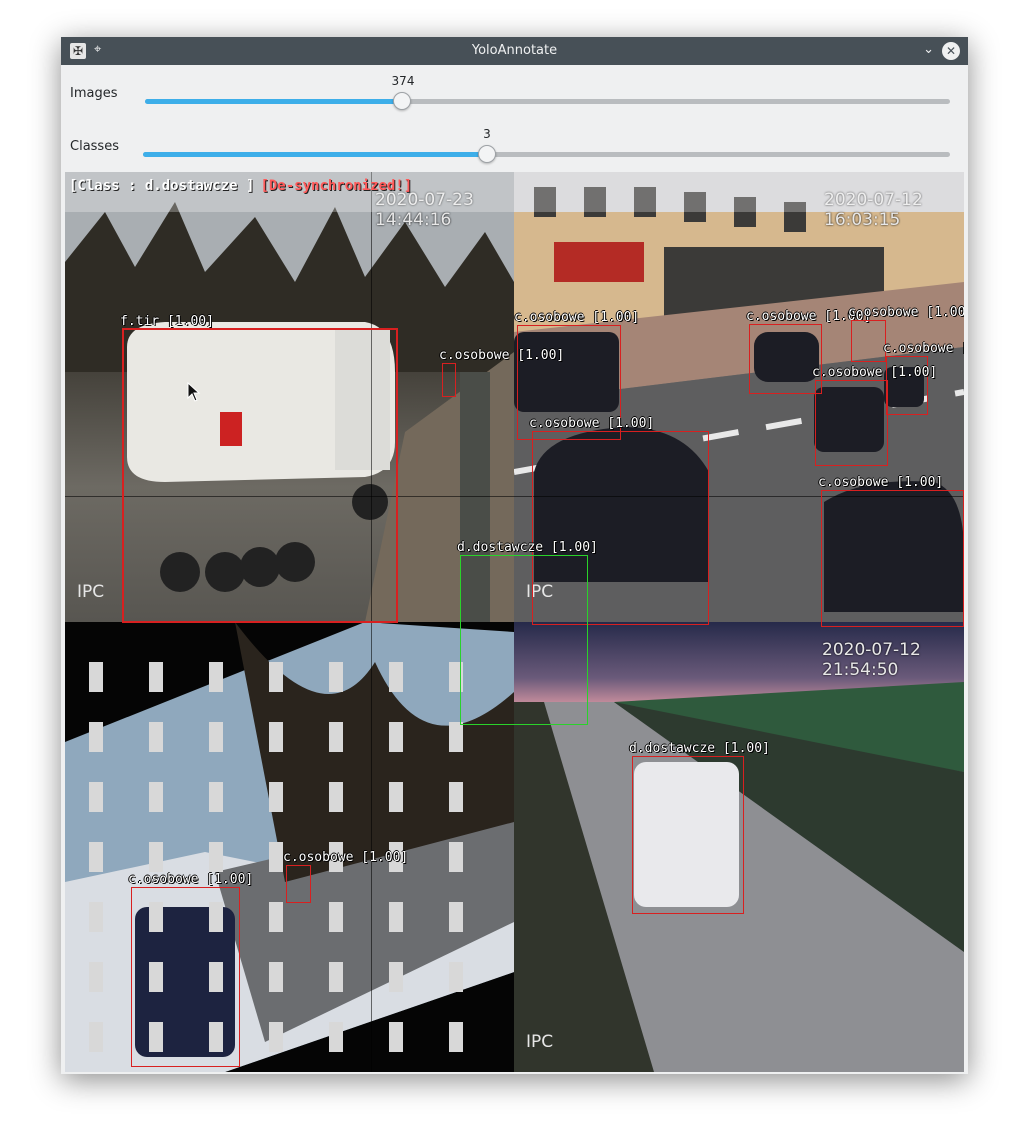 This screenshot has width=1029, height=1137. I want to click on camera-bottom-right-ipc: IPC, so click(540, 1042).